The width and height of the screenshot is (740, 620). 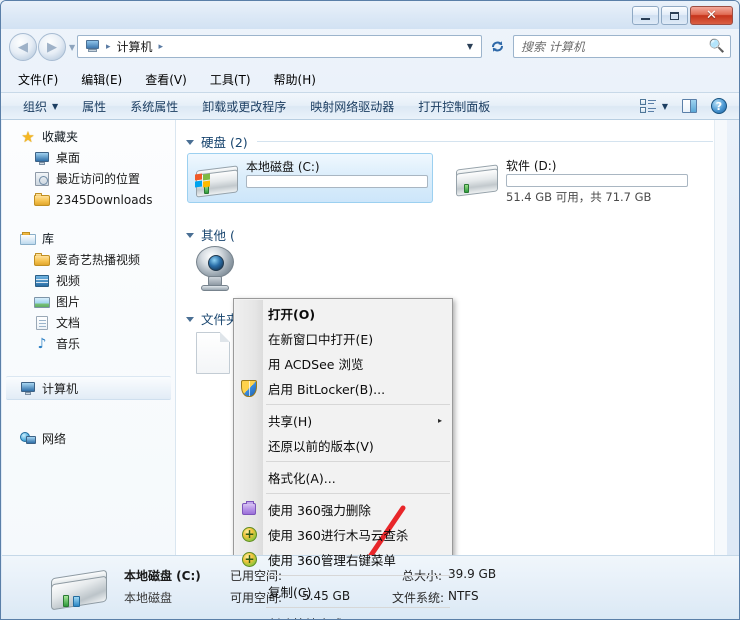 What do you see at coordinates (244, 106) in the screenshot?
I see `toolbar-uninstall-program: 卸载或更改程序` at bounding box center [244, 106].